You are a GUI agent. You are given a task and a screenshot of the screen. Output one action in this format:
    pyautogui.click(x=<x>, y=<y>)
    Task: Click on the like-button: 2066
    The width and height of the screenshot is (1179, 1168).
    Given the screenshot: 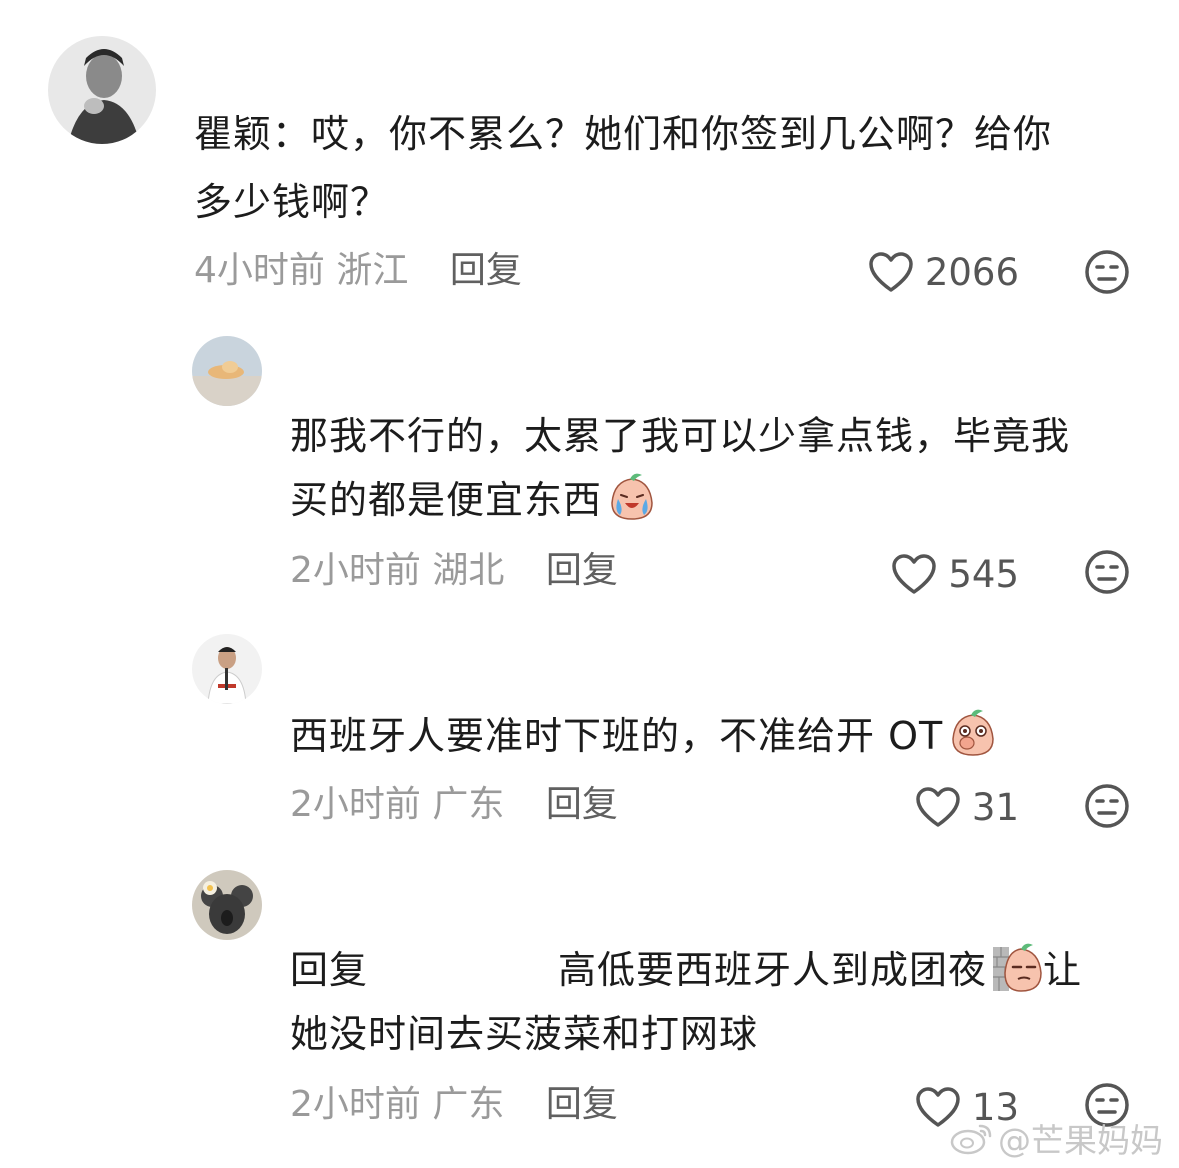 What is the action you would take?
    pyautogui.click(x=943, y=272)
    